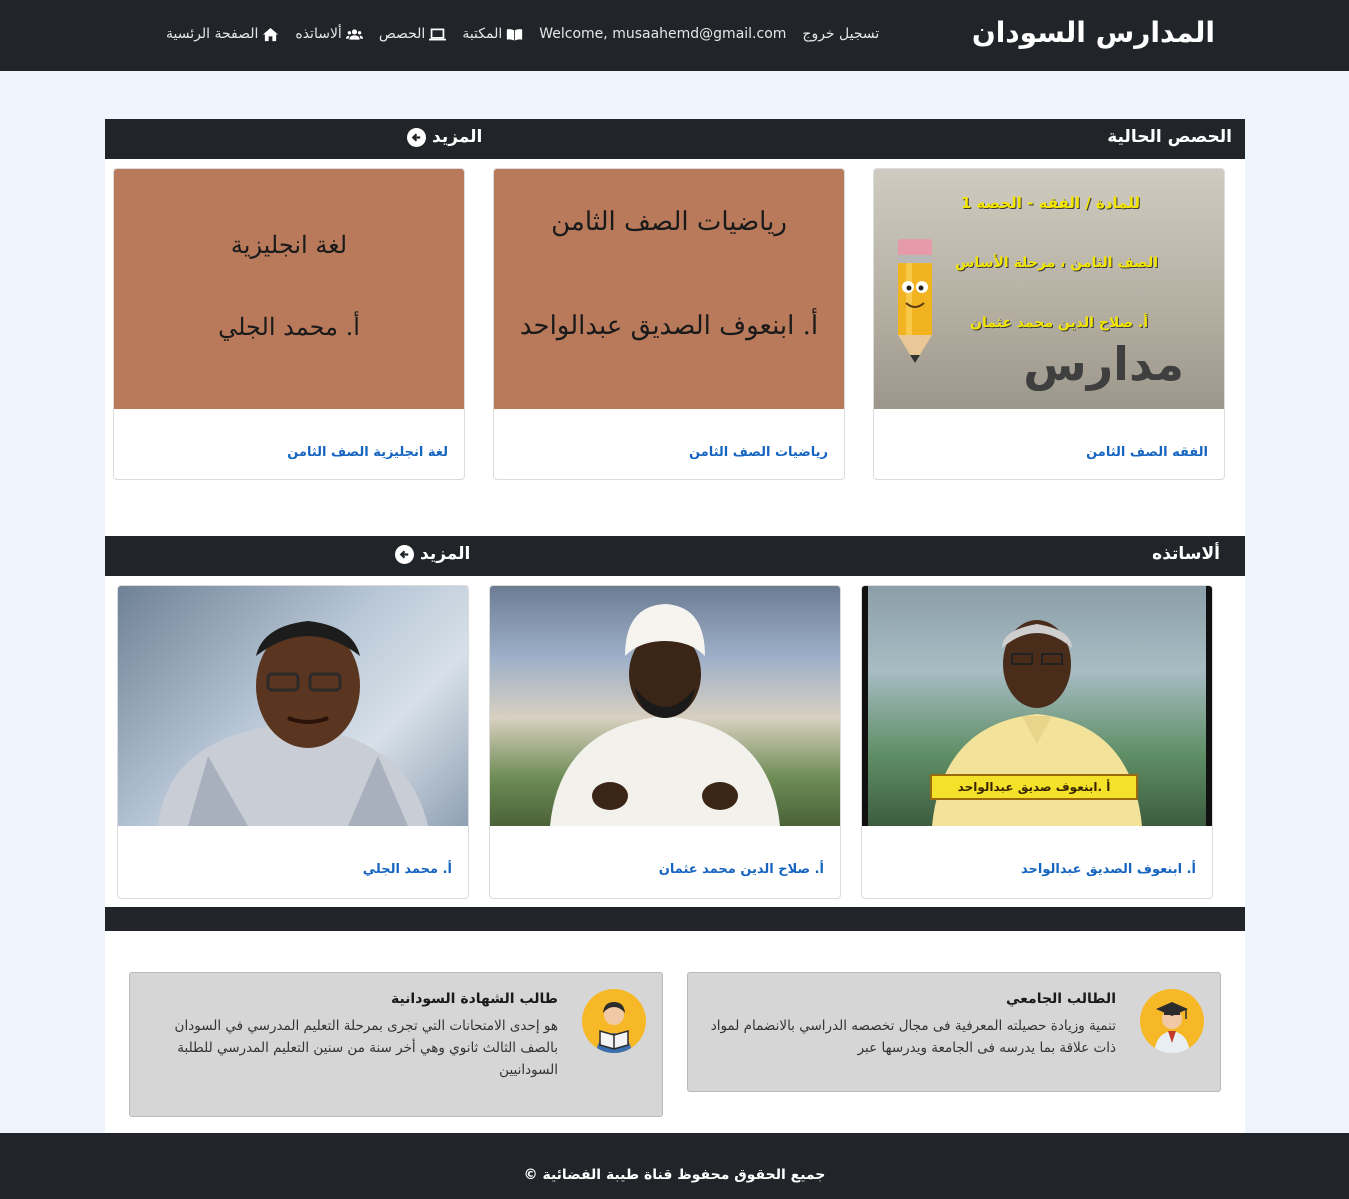 Image resolution: width=1349 pixels, height=1199 pixels. I want to click on lesson-thumb-line: للمادة / الفقه - الحصه 1, so click(1050, 203).